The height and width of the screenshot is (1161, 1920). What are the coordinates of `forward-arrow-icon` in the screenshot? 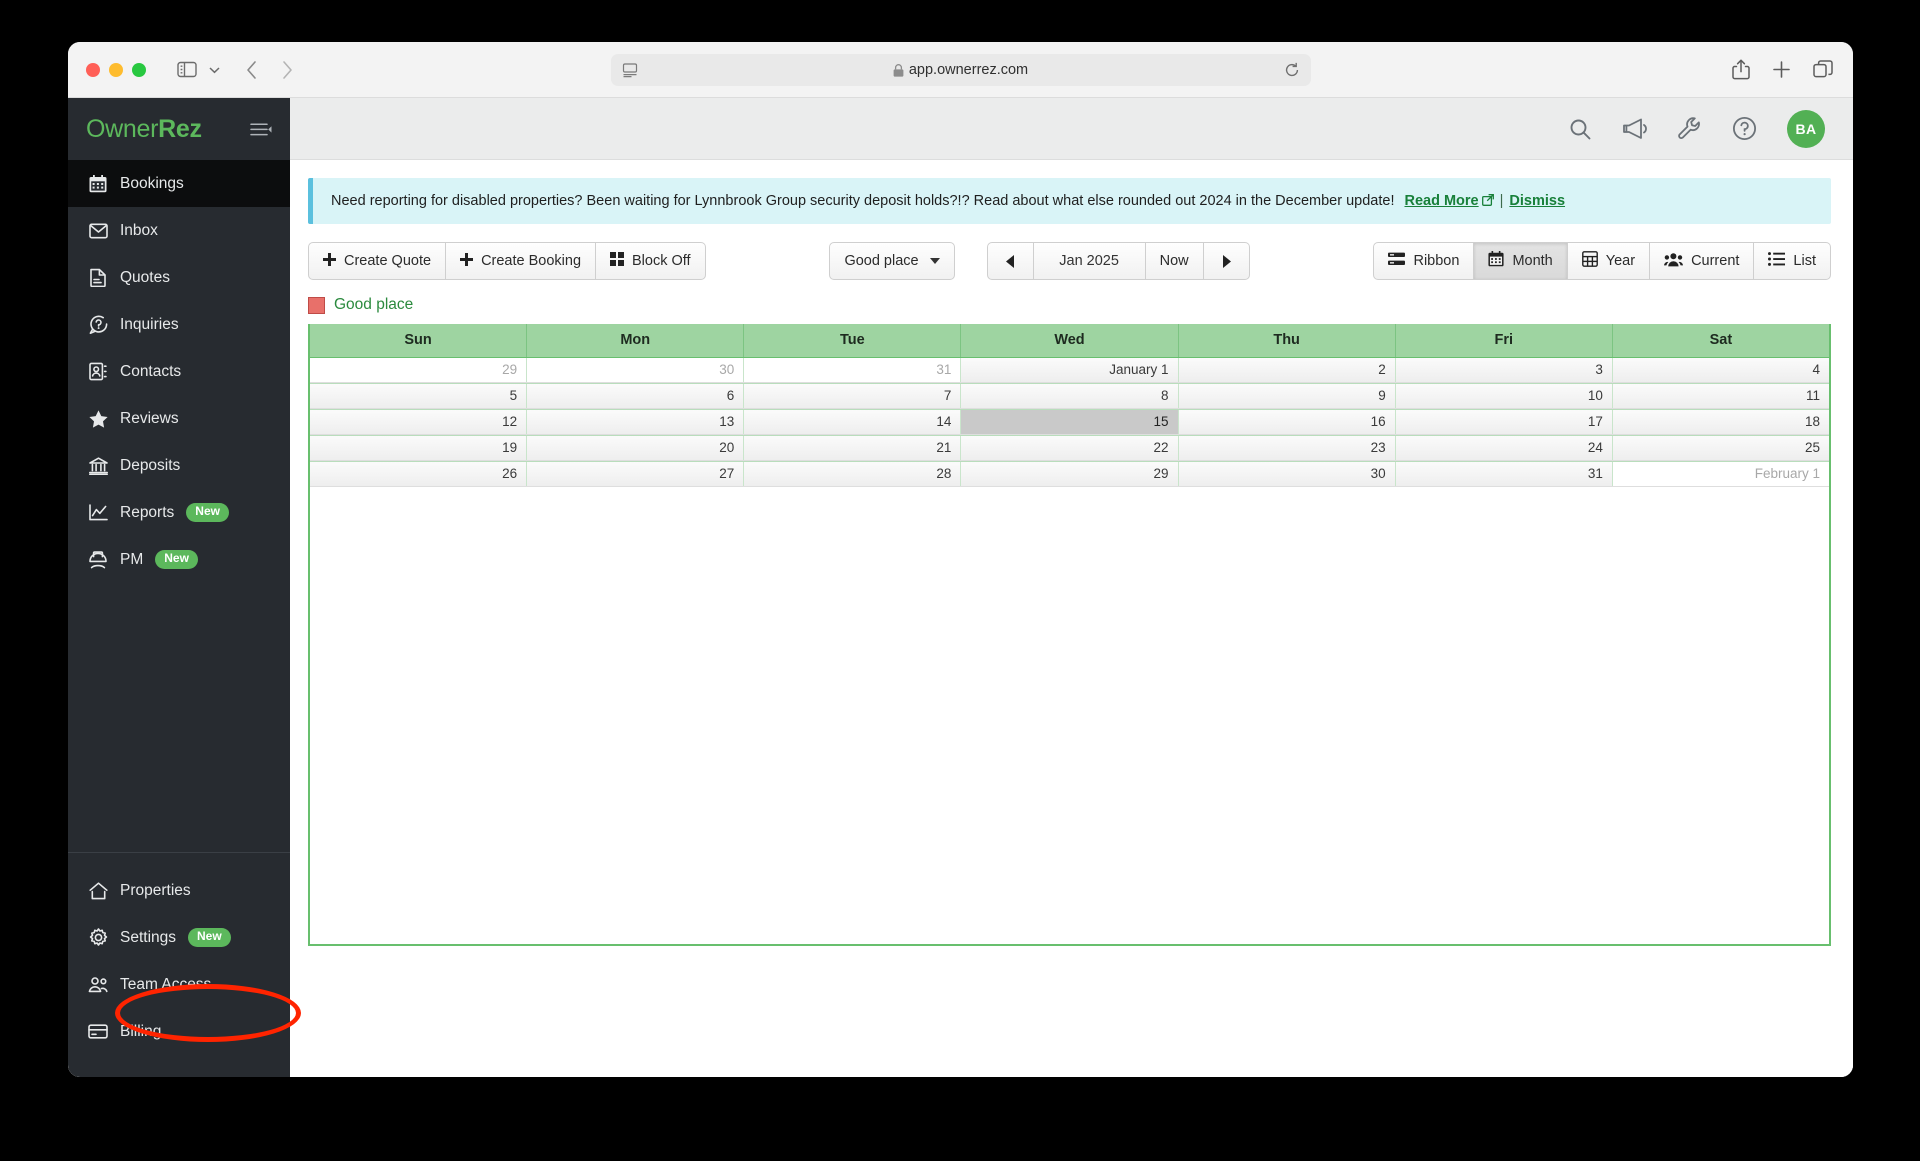 It's located at (287, 70).